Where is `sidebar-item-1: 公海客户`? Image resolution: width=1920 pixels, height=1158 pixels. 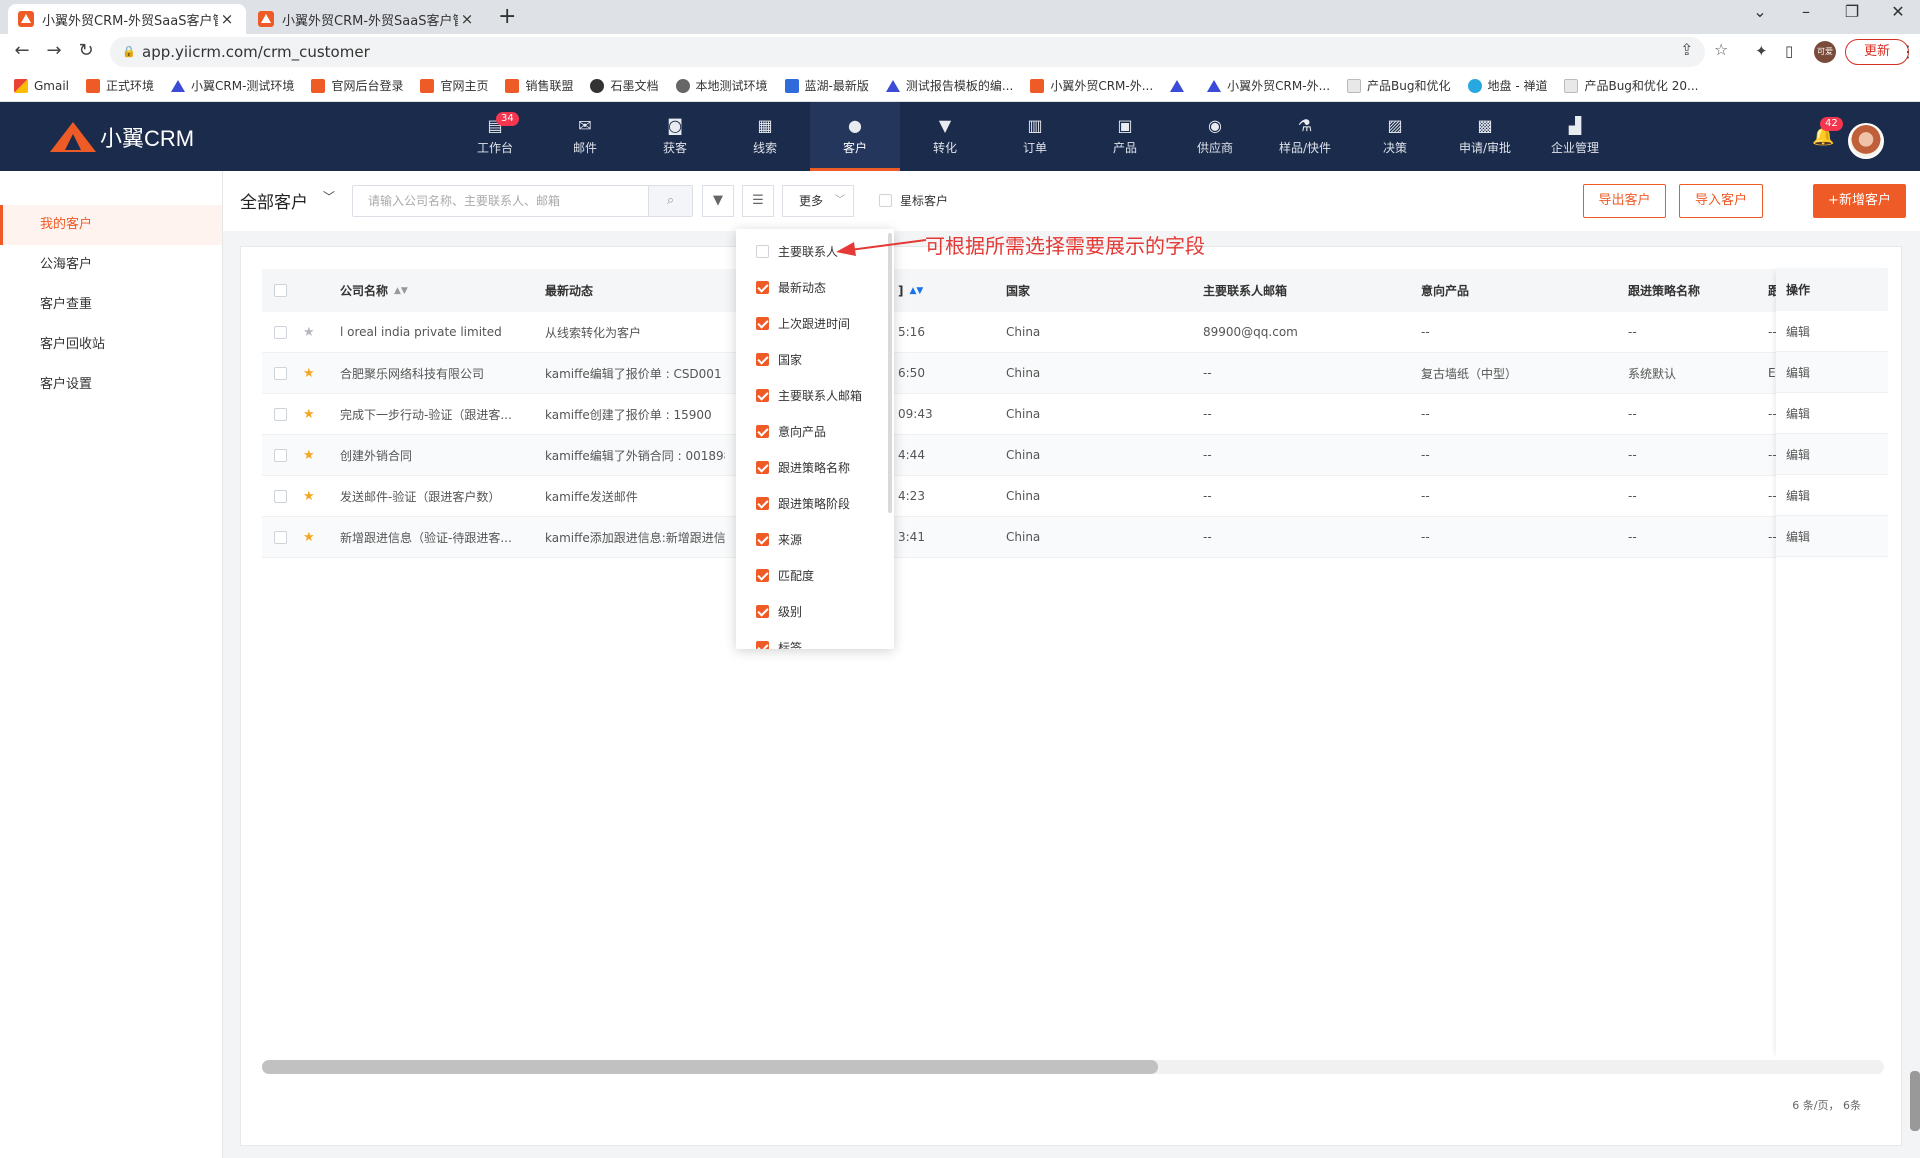
sidebar-item-1: 公海客户 is located at coordinates (111, 265).